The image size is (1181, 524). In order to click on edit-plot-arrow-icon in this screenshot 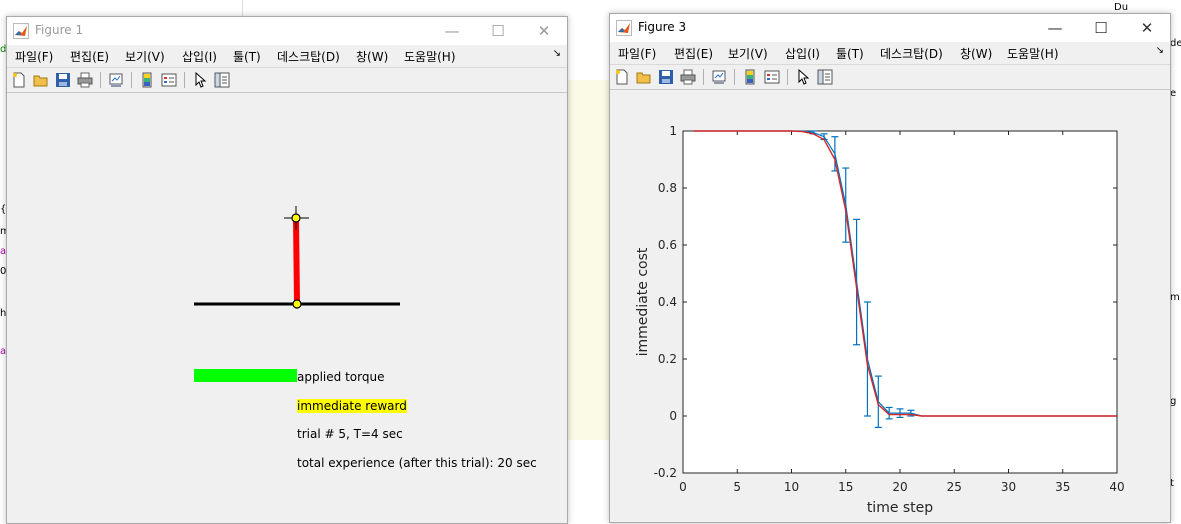, I will do `click(200, 80)`.